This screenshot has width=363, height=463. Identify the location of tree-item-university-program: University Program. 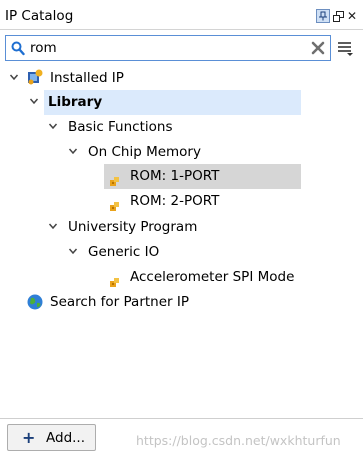
(150, 227).